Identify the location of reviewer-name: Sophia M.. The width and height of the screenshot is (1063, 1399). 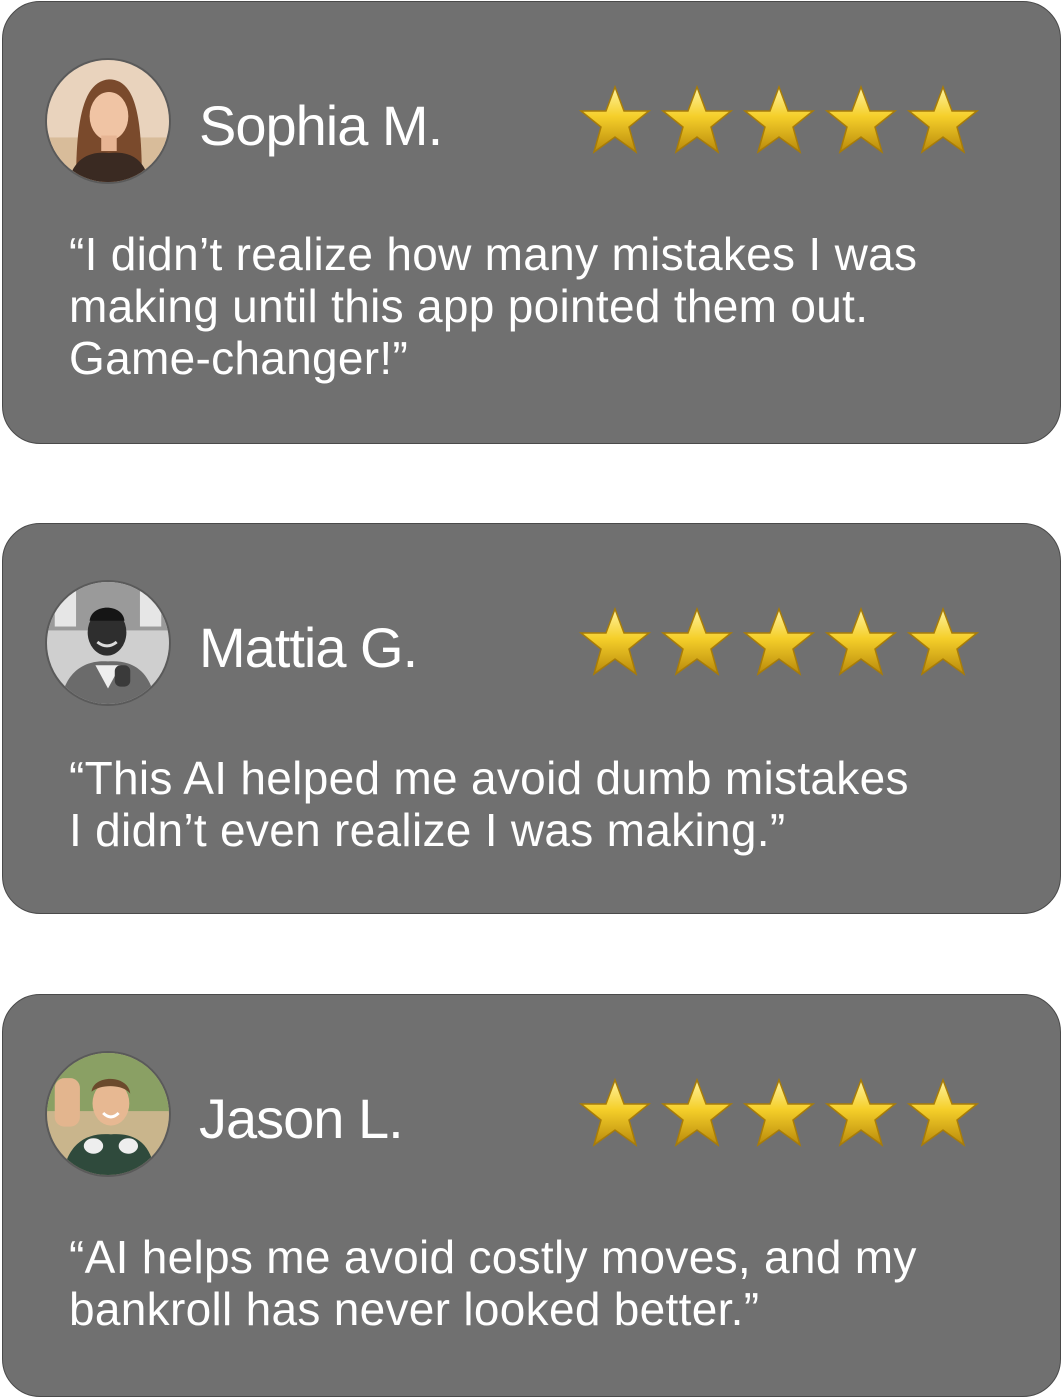
(321, 125).